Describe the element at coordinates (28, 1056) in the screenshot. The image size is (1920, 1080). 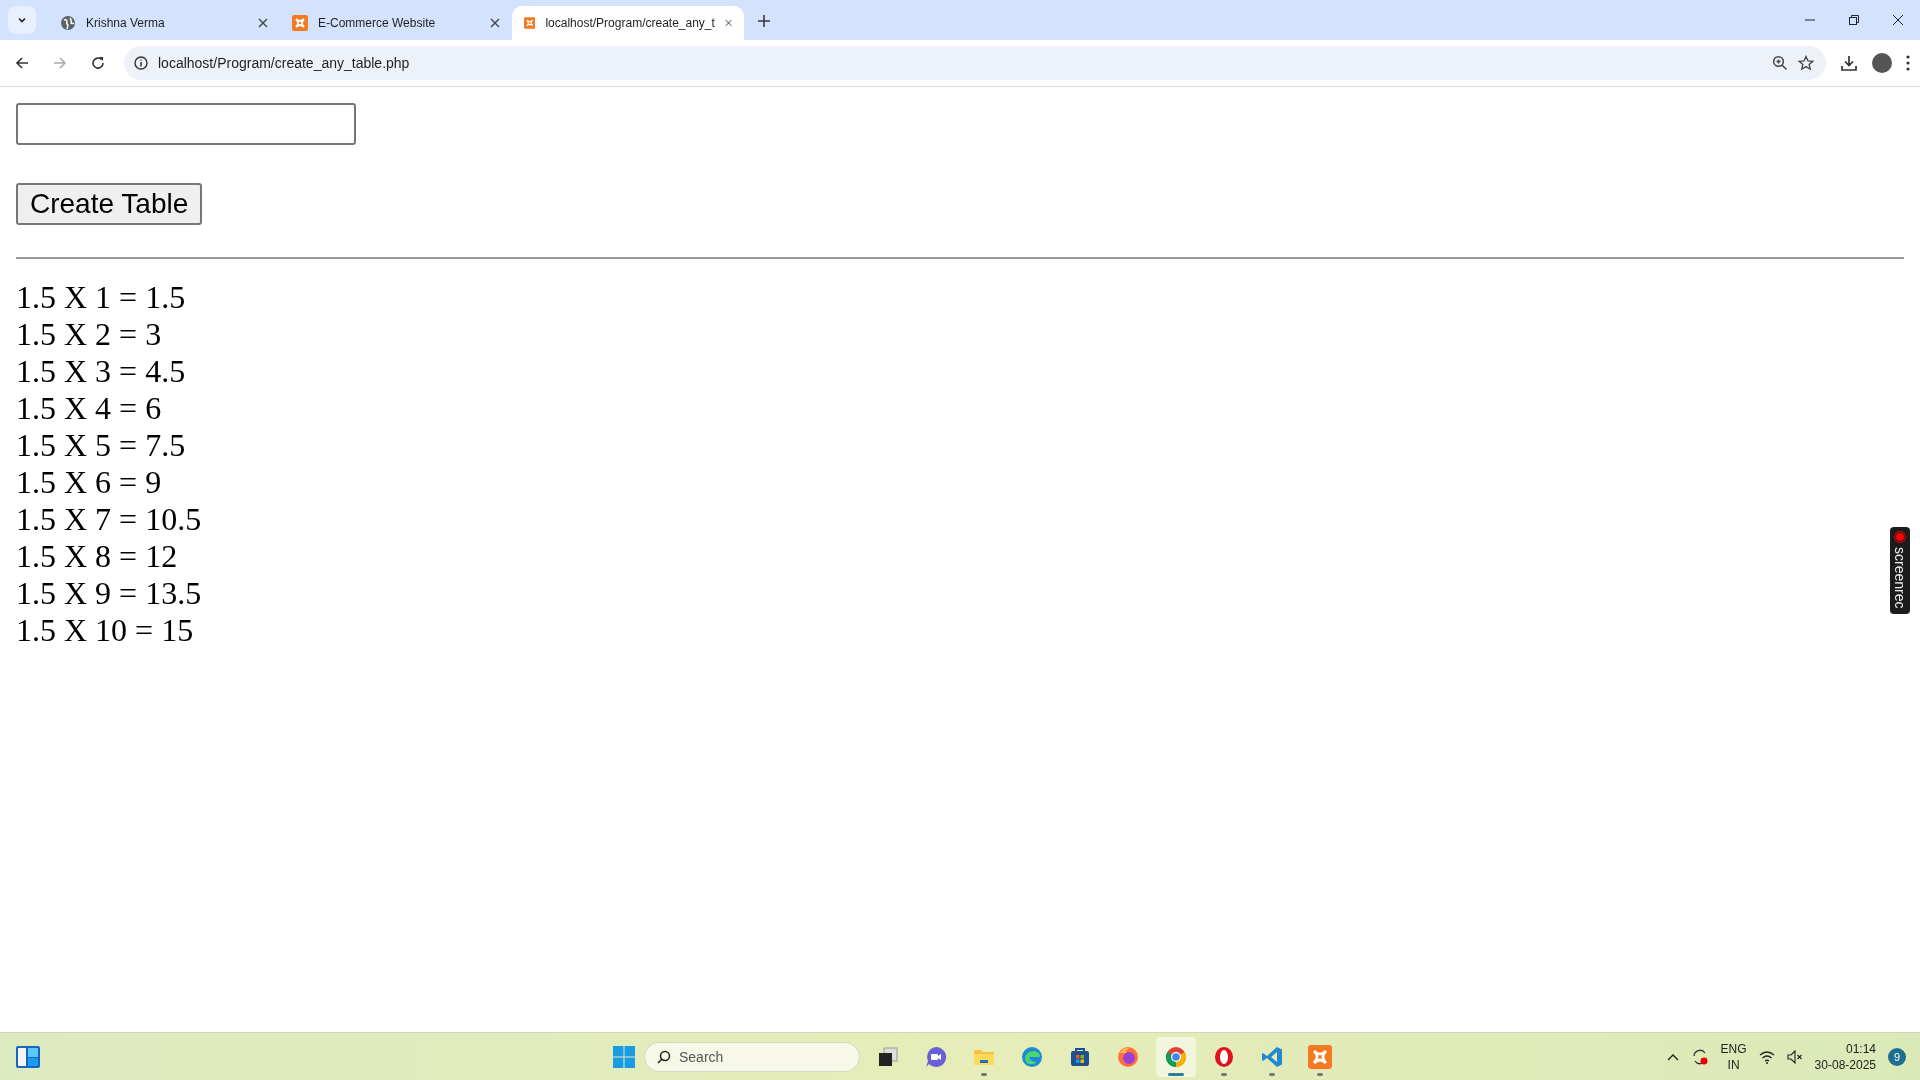
I see `widgets-icon` at that location.